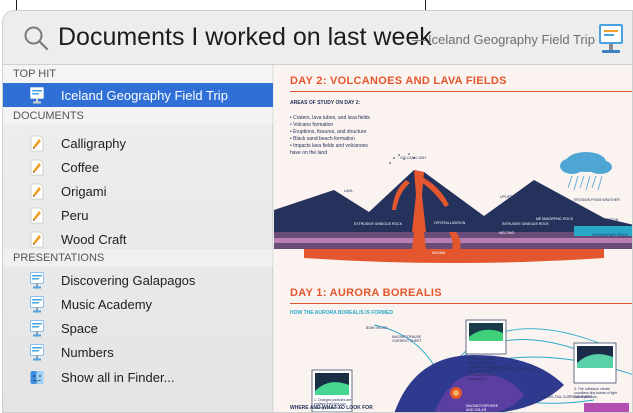 The height and width of the screenshot is (413, 633). Describe the element at coordinates (348, 191) in the screenshot. I see `label-lava: LAVA` at that location.